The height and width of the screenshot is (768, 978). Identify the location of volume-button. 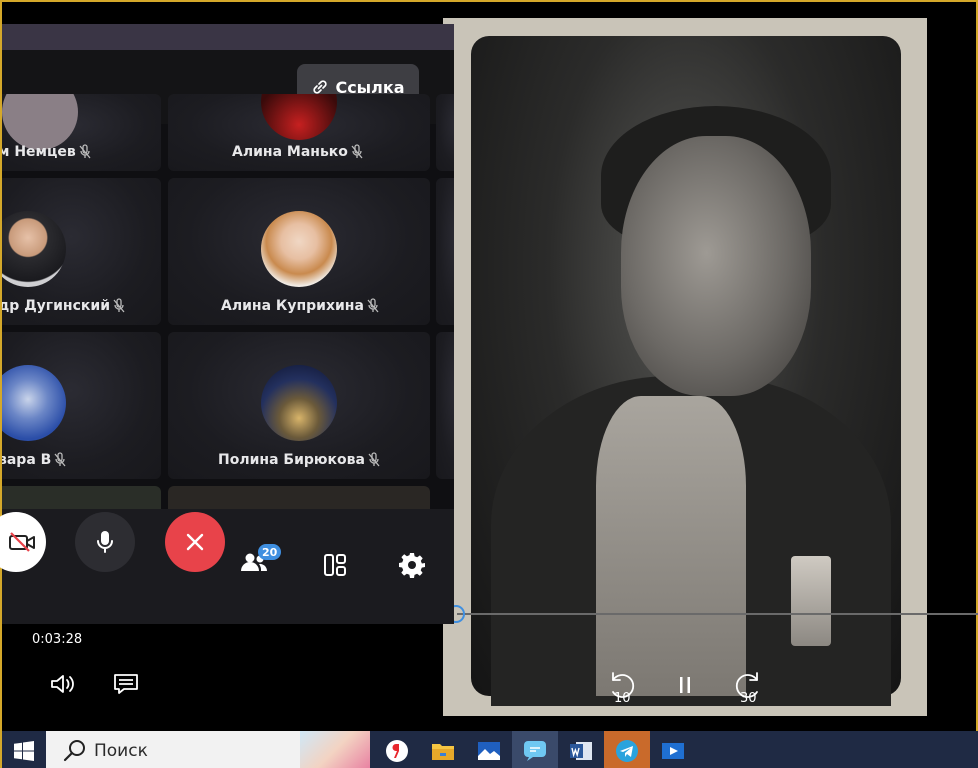
(63, 684).